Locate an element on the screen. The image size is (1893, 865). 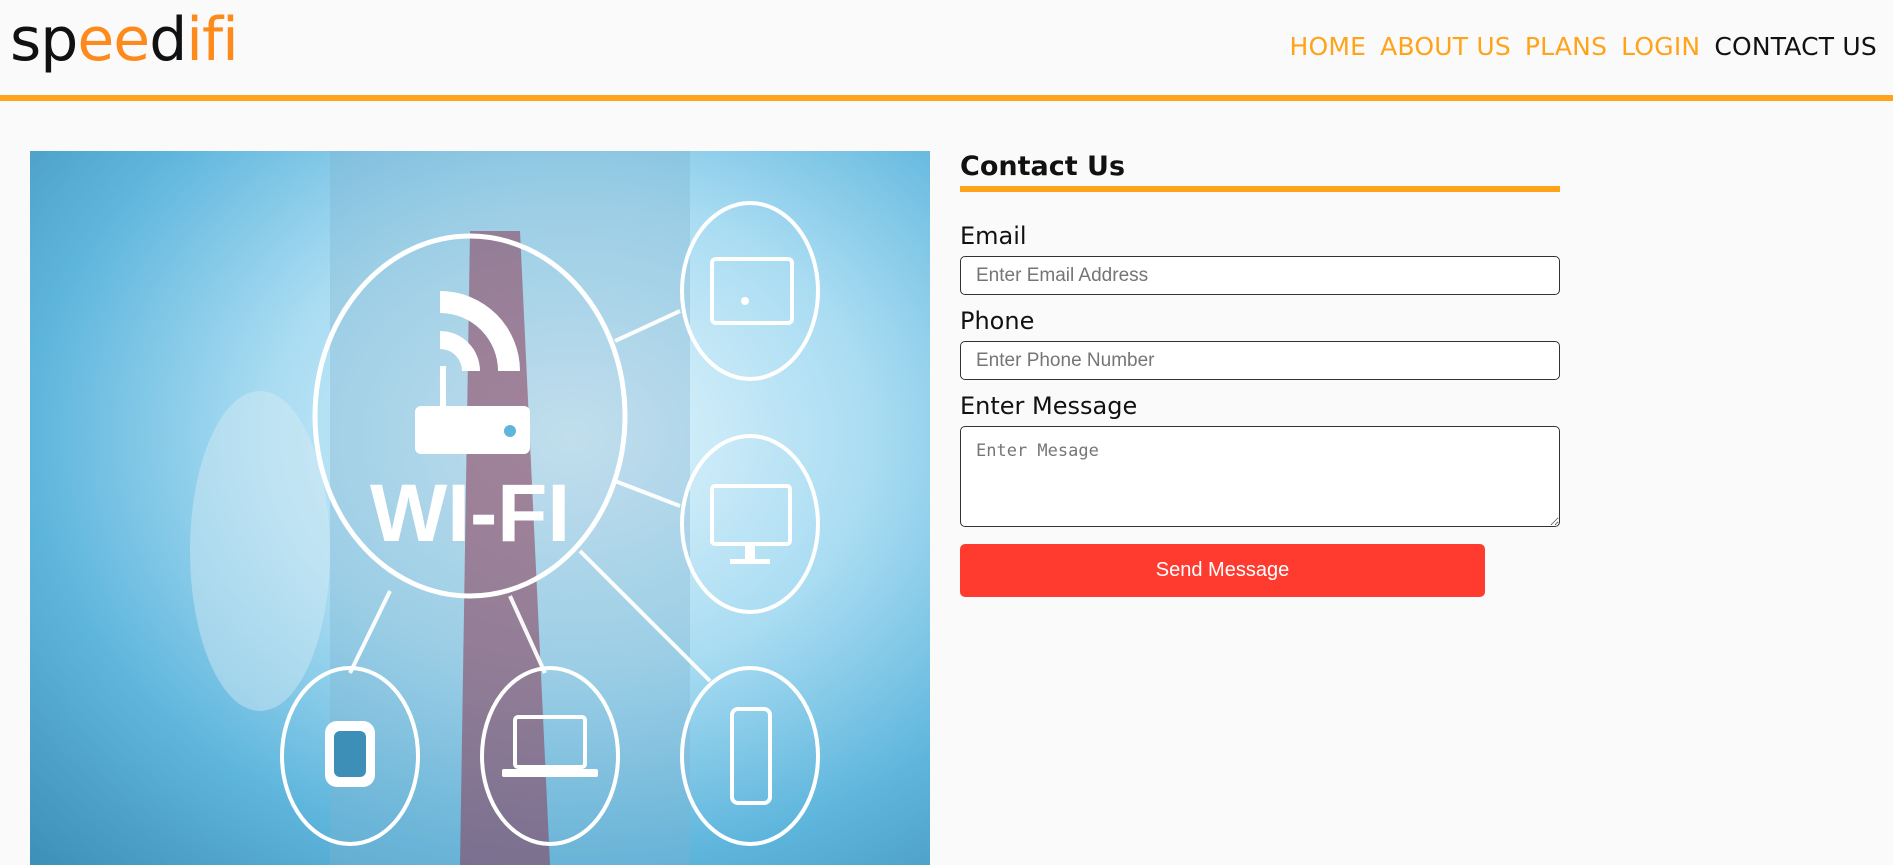
tablet-circle-icon is located at coordinates (750, 291).